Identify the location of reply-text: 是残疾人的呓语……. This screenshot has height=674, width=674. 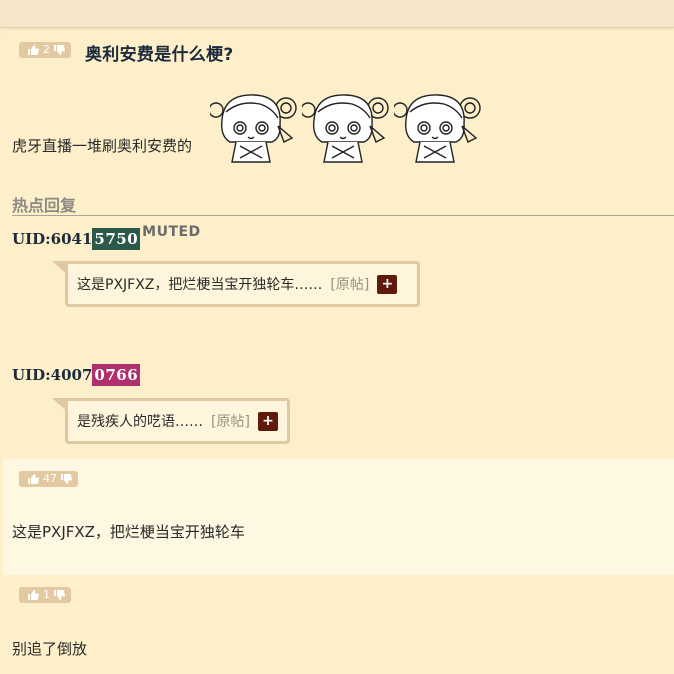
(140, 422).